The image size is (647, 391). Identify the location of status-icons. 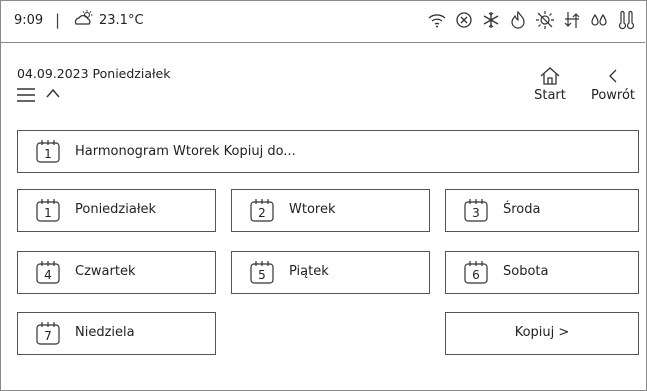
(531, 20).